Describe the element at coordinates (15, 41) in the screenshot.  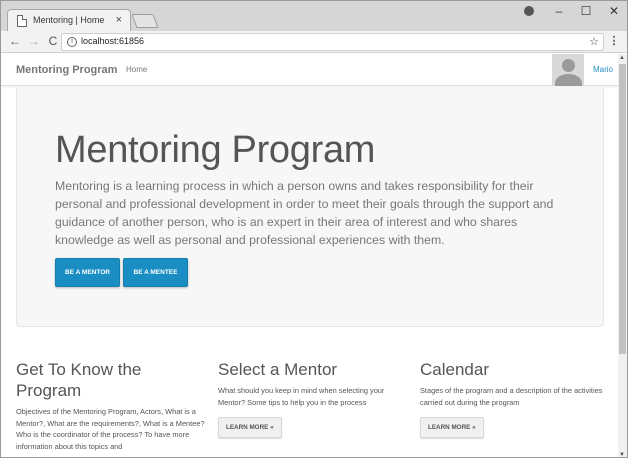
I see `back-icon: ←` at that location.